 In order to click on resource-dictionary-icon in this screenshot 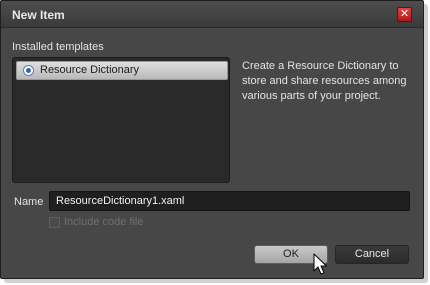, I will do `click(28, 70)`.